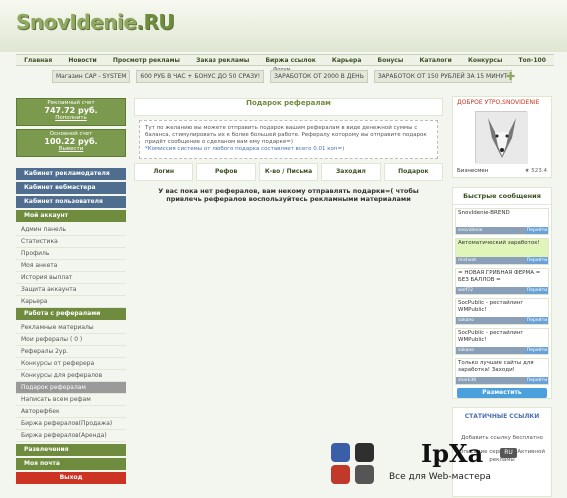 The width and height of the screenshot is (567, 498). Describe the element at coordinates (71, 230) in the screenshot. I see `menu-item-admin: Админ панель` at that location.